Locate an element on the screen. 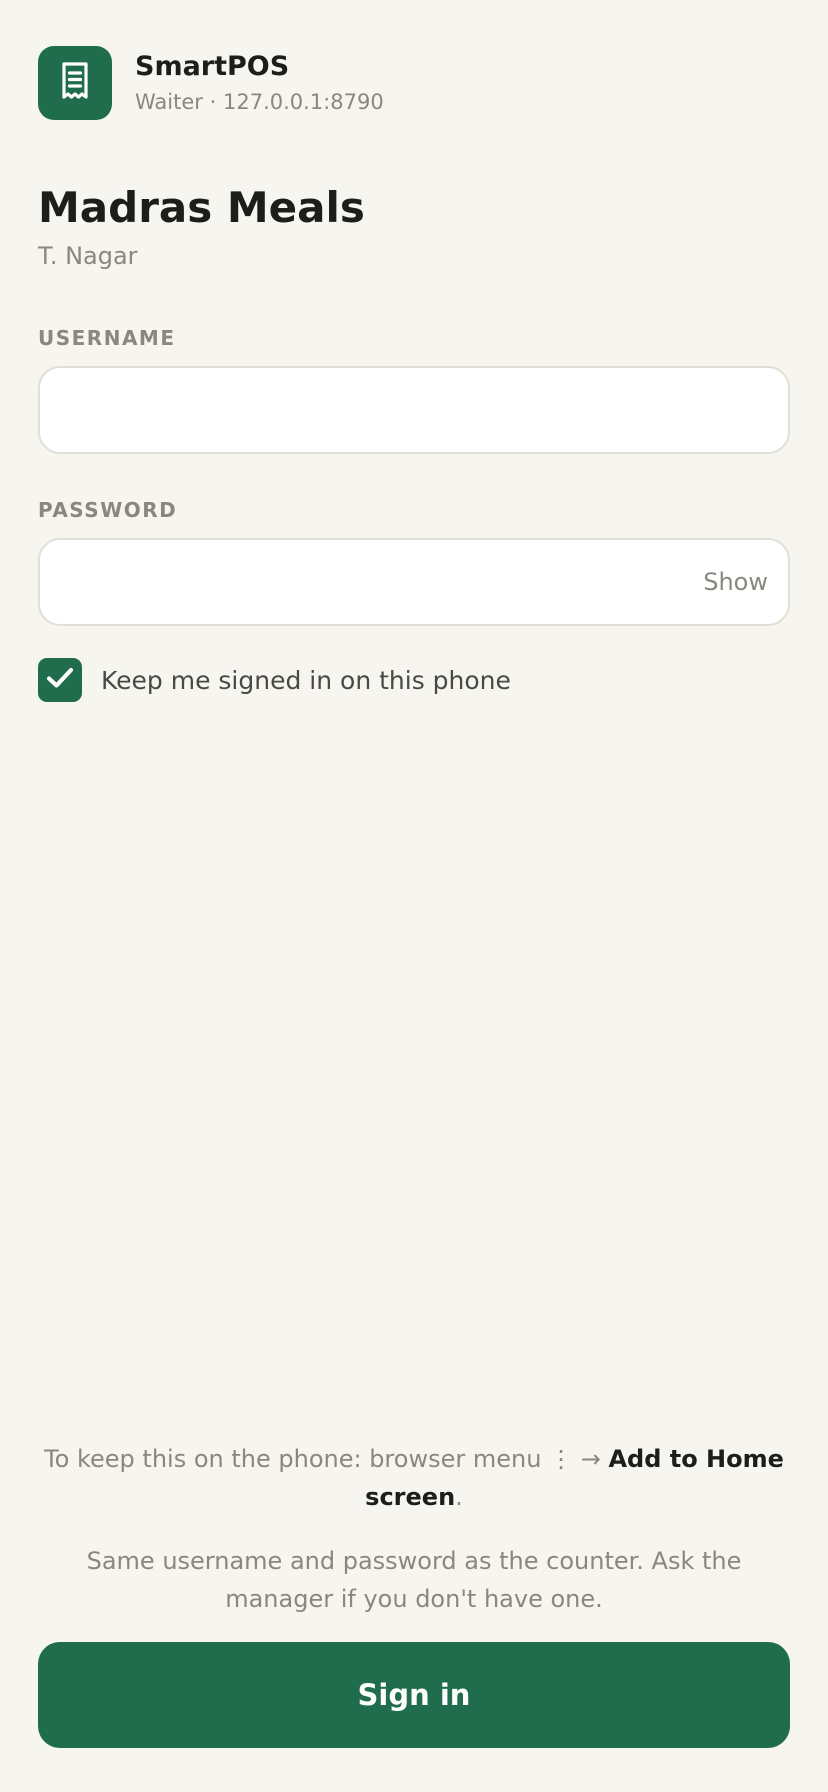 The height and width of the screenshot is (1792, 828). username-field-box is located at coordinates (414, 410).